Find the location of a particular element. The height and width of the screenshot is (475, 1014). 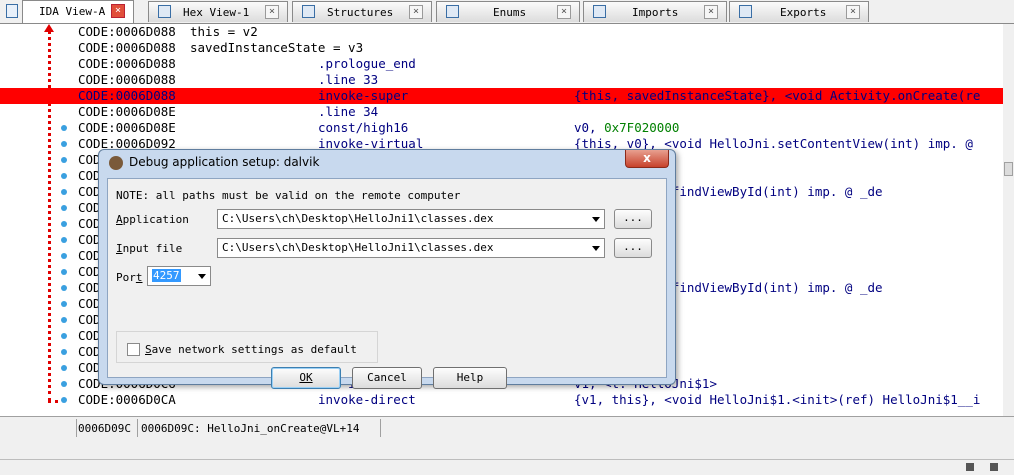

tab-enums: Enums × is located at coordinates (508, 11).